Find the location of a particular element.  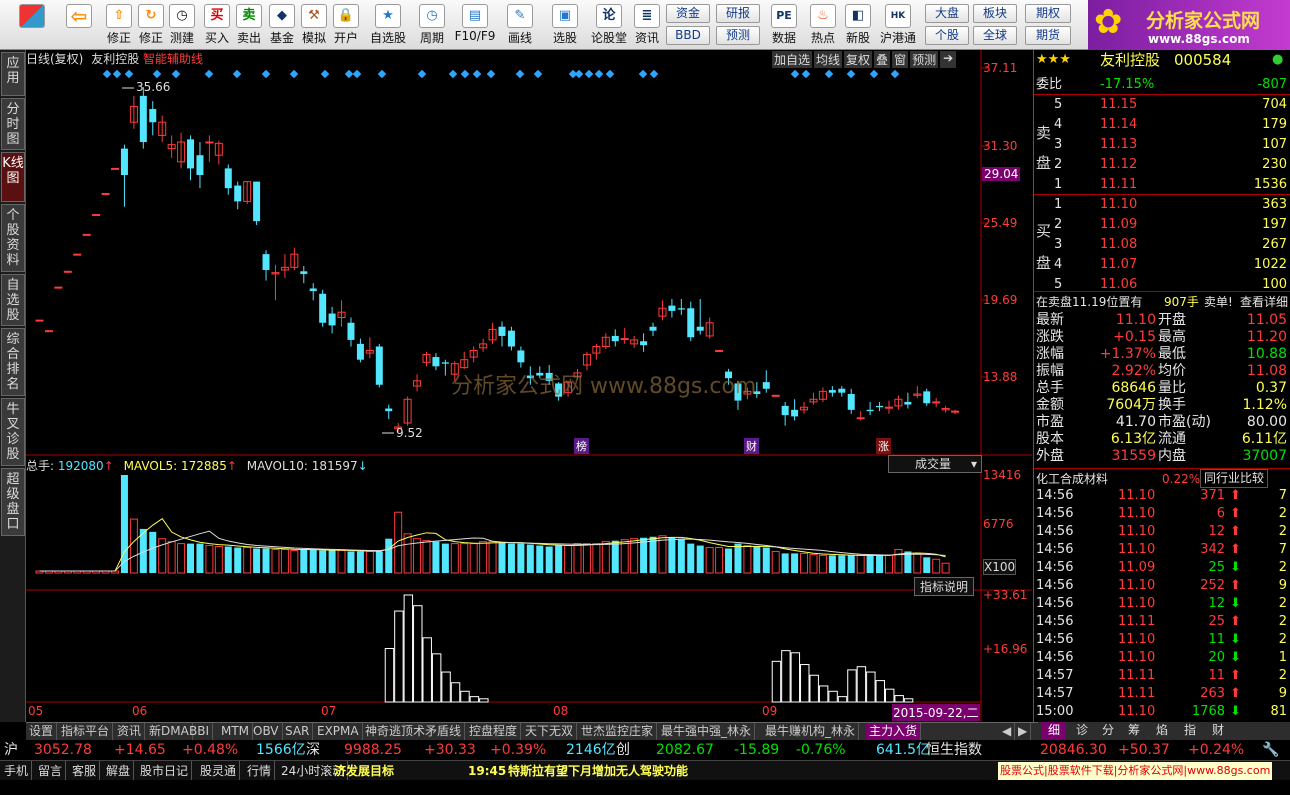

buy-level-row: 3 11.08 267 is located at coordinates (1162, 245).